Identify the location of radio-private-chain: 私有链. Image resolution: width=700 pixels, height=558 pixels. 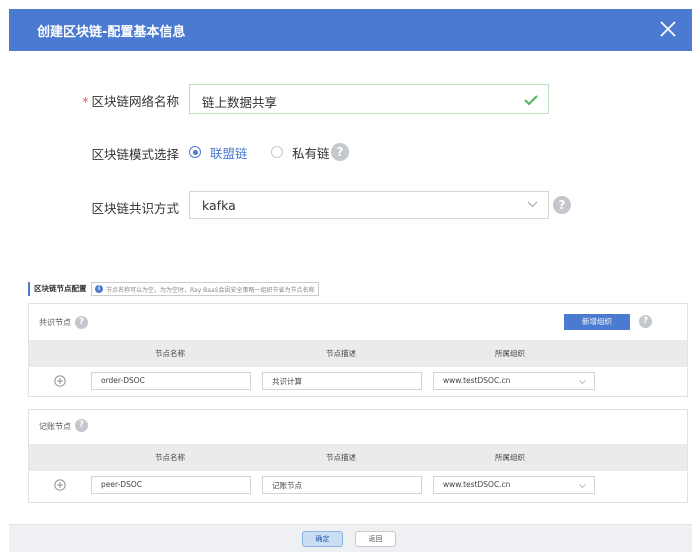
(300, 152).